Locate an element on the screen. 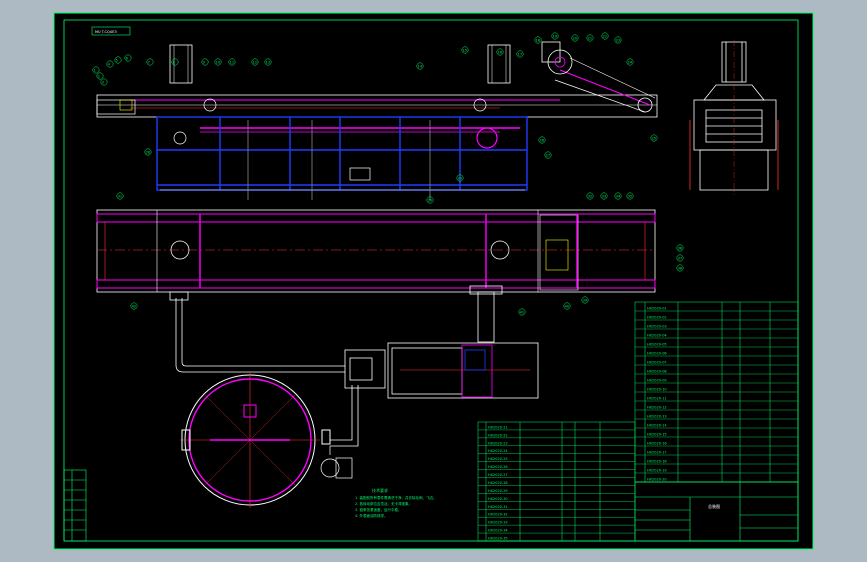  parts-row-code: HX2020-06 is located at coordinates (657, 354).